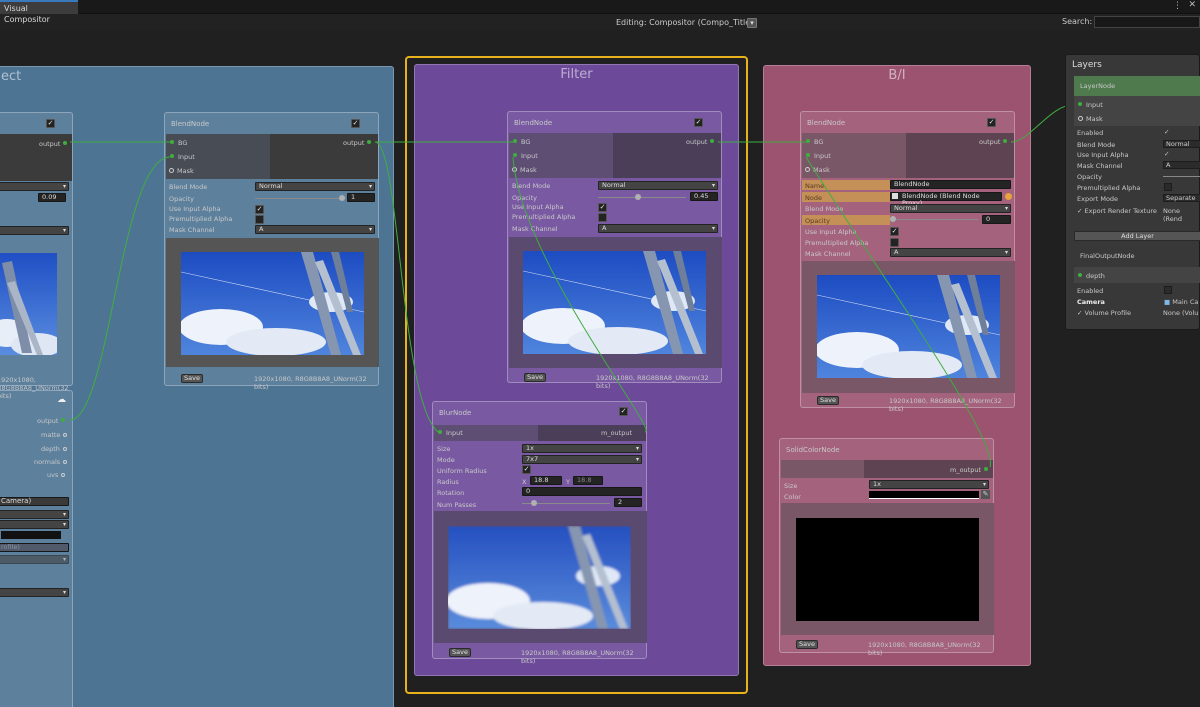 This screenshot has height=707, width=1200. I want to click on layer-use-input-alpha-check: ✓, so click(1166, 154).